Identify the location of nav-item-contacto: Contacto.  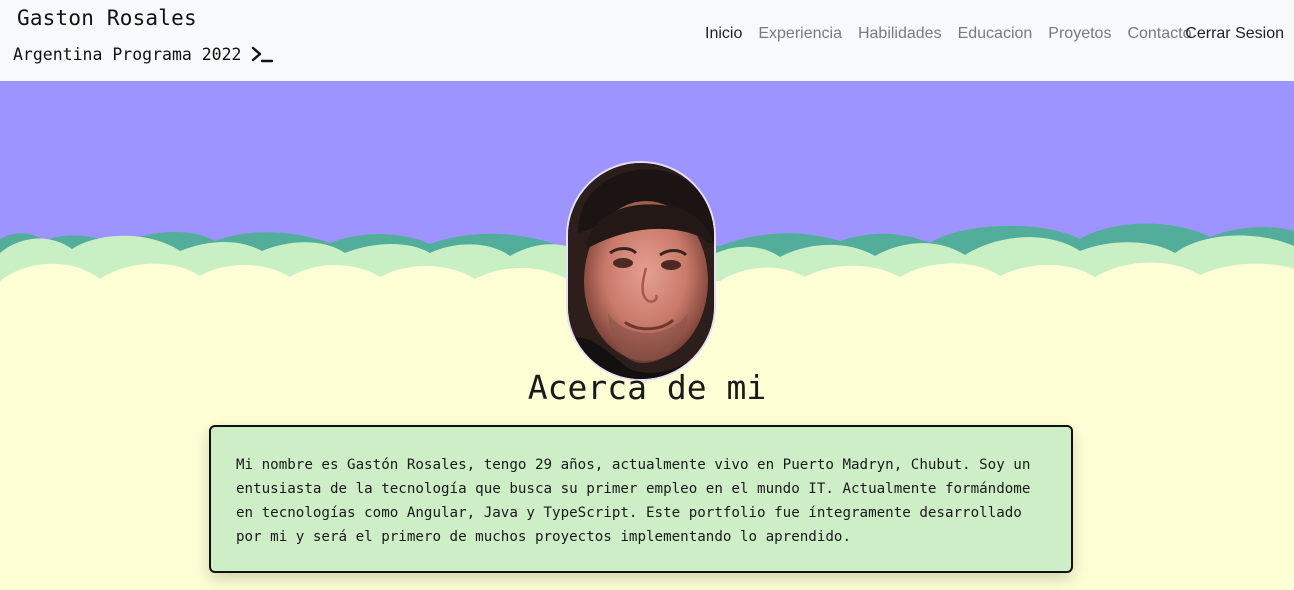
(1159, 34).